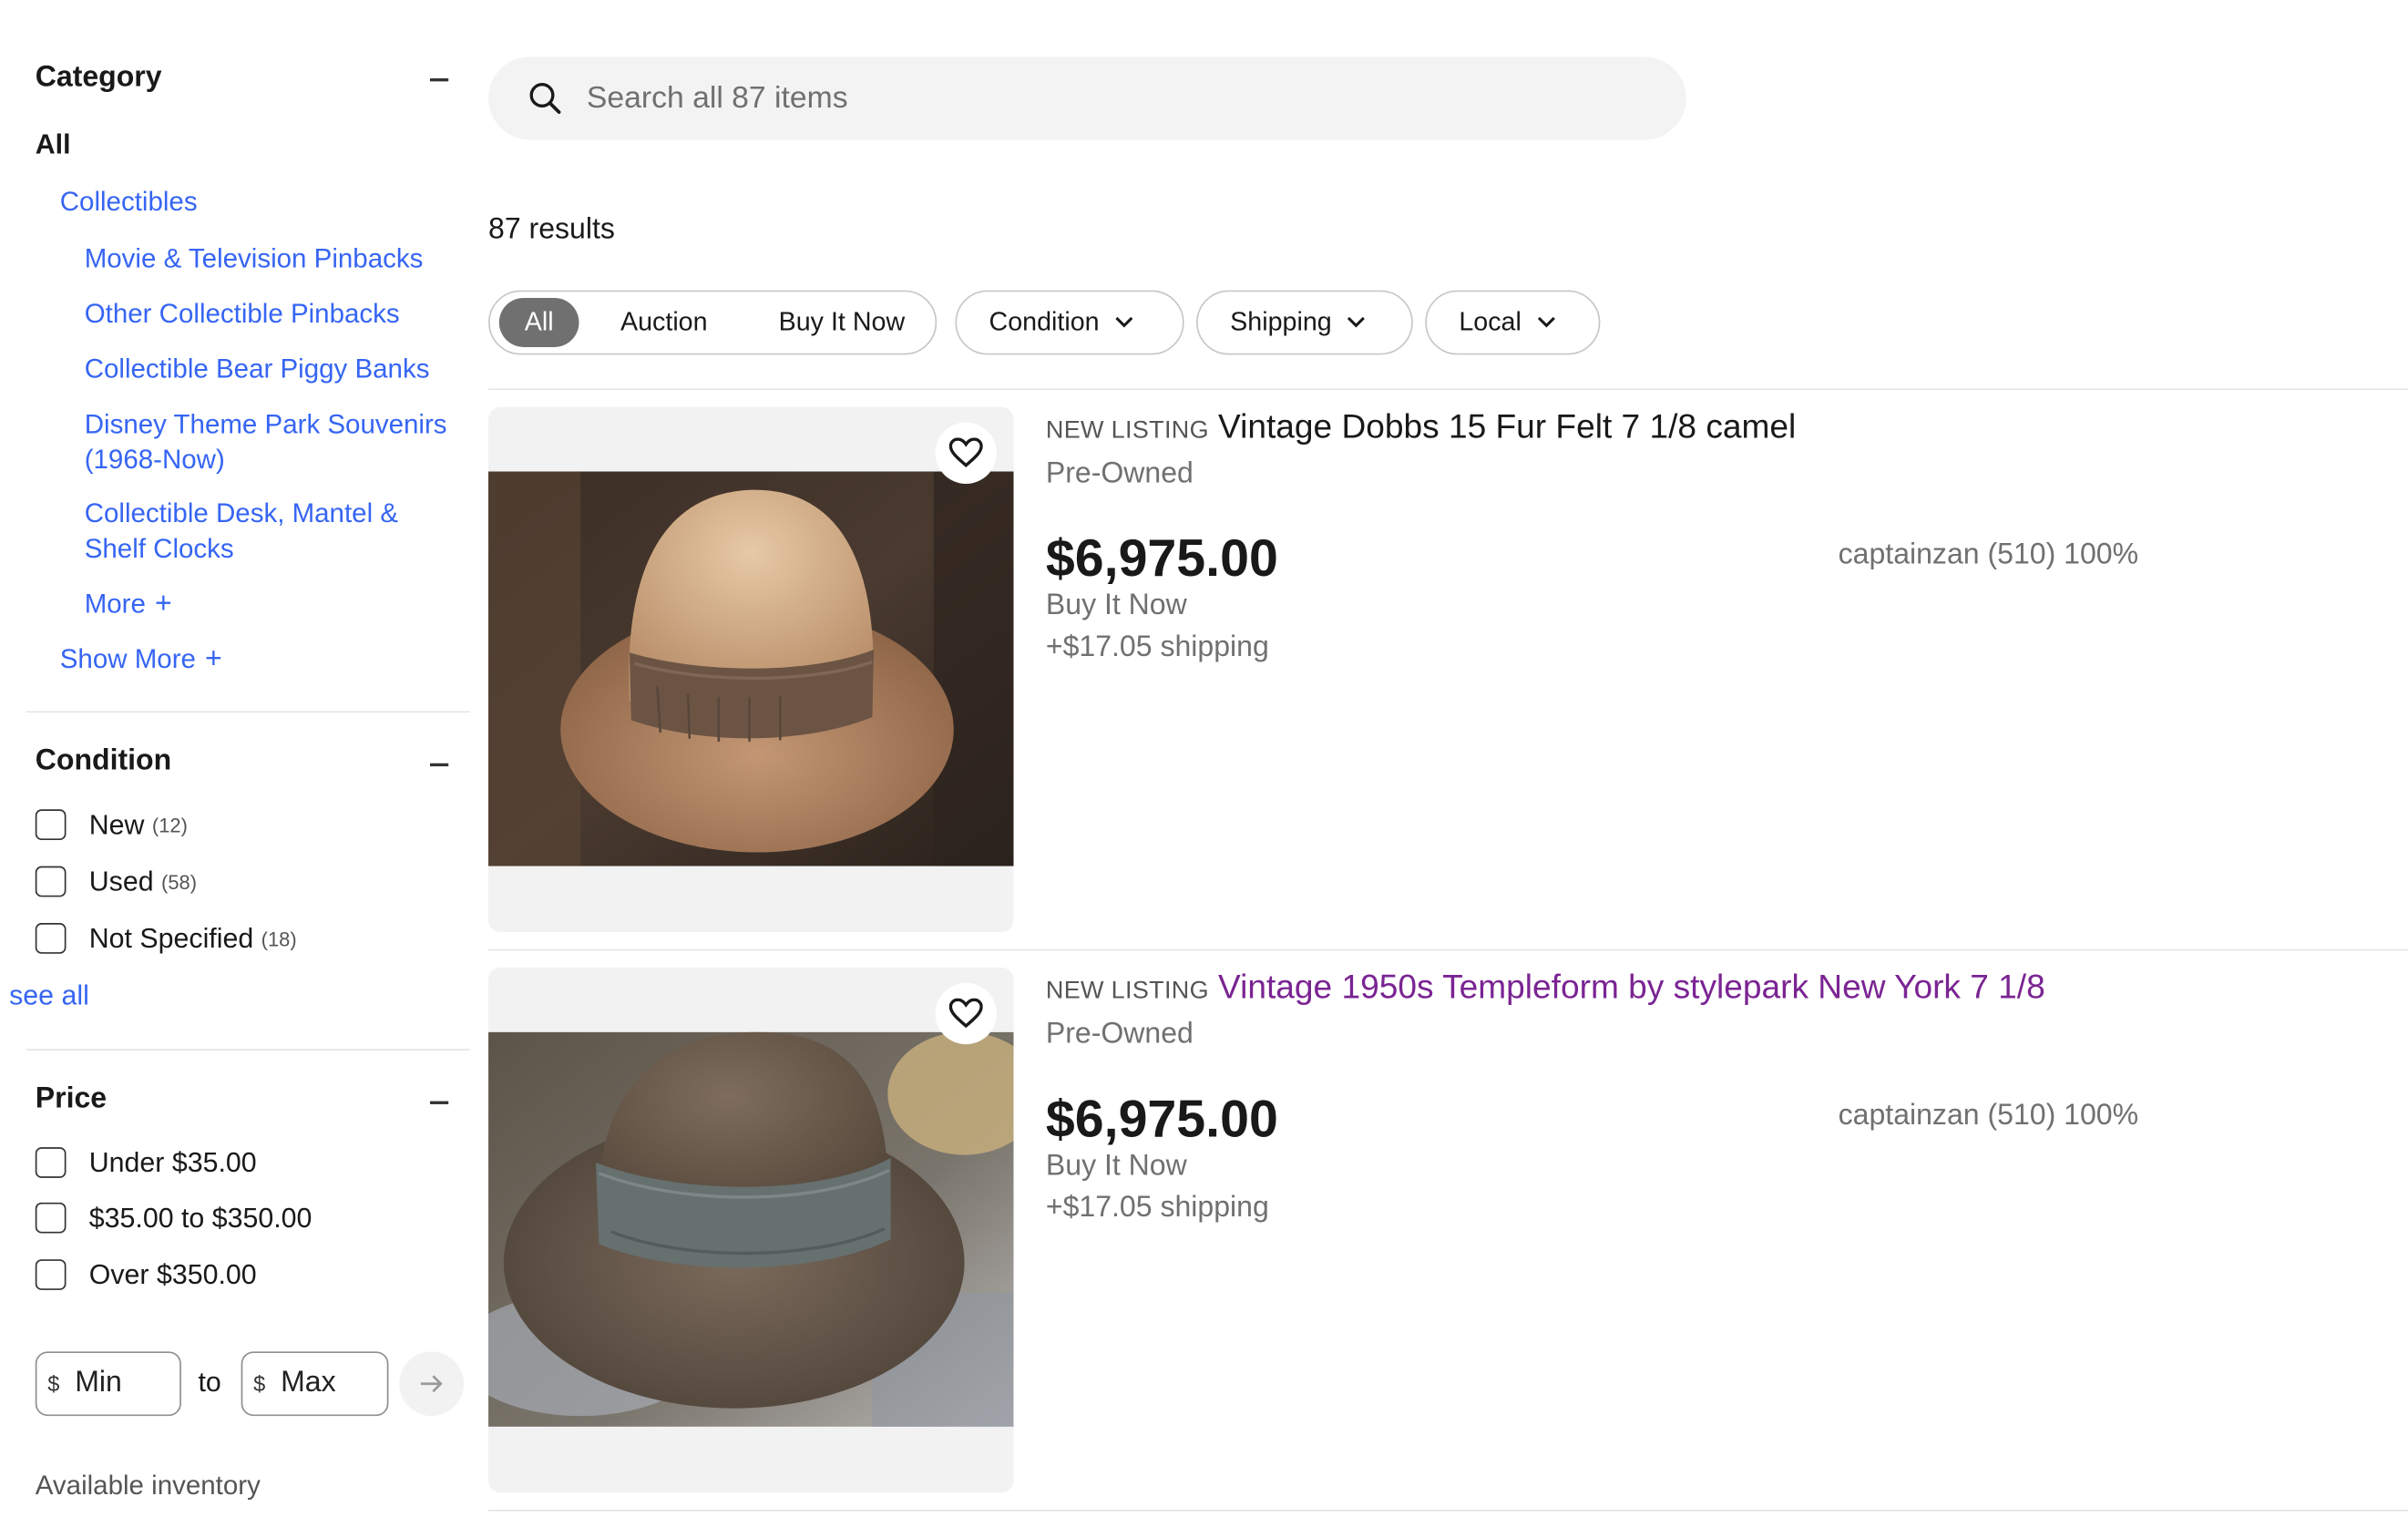 The image size is (2408, 1517). I want to click on collapse-category-icon, so click(439, 79).